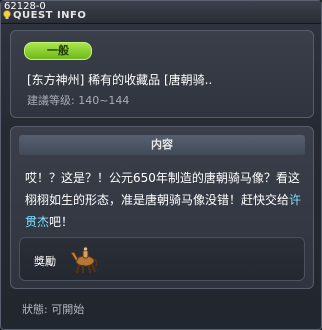  I want to click on lightbulb-icon, so click(7, 14).